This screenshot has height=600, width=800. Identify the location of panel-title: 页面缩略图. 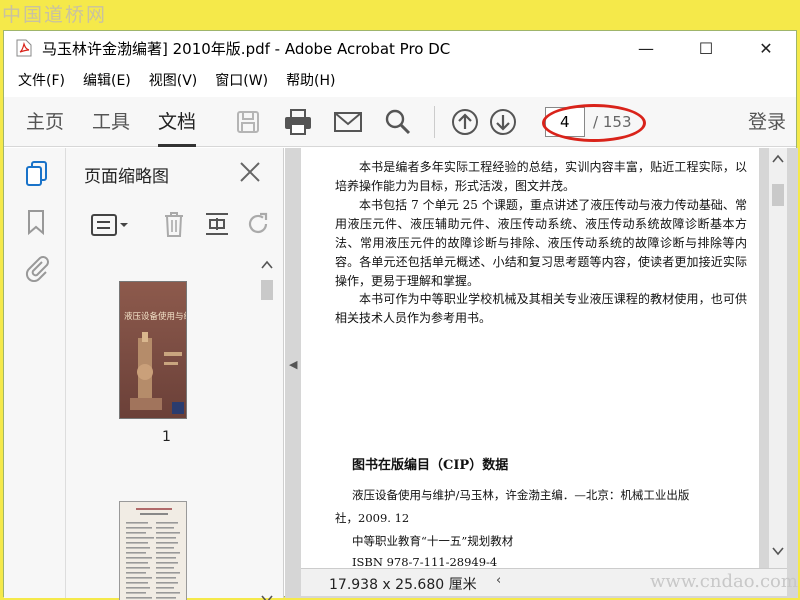
(126, 177).